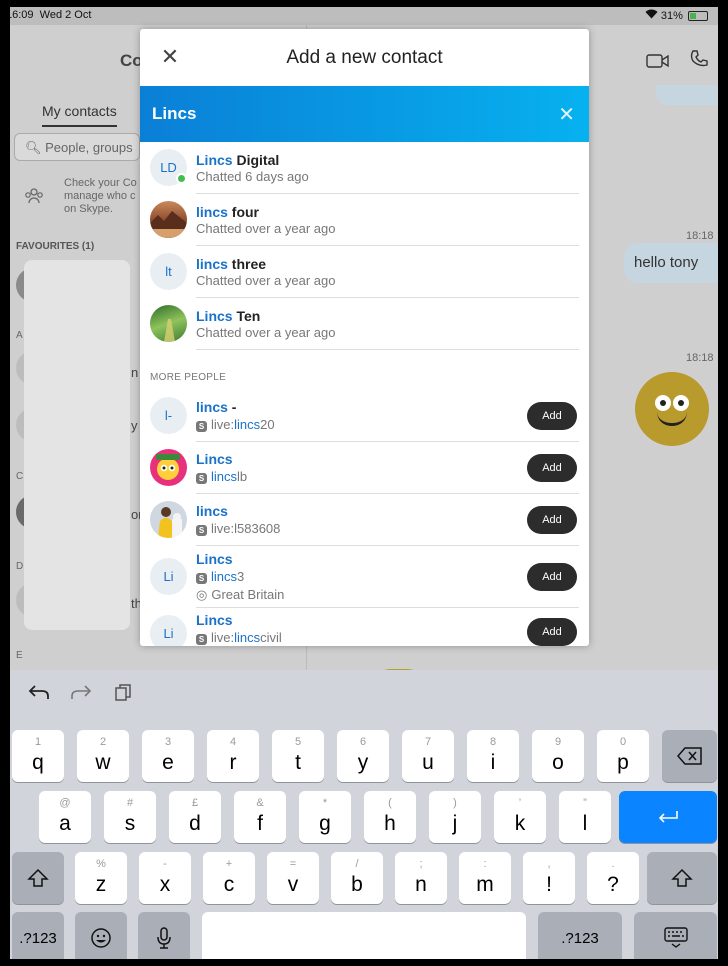 This screenshot has width=728, height=966. What do you see at coordinates (168, 576) in the screenshot?
I see `avatar: Li` at bounding box center [168, 576].